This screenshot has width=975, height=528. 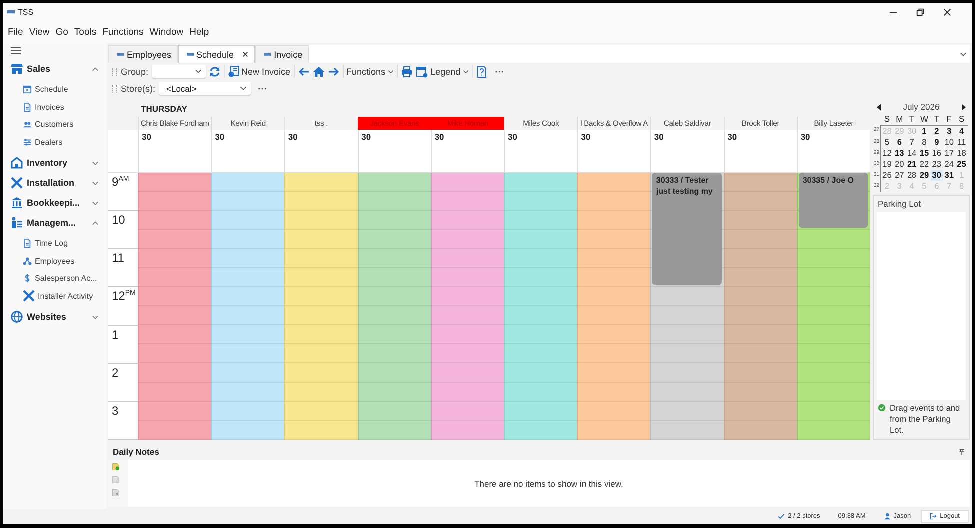 I want to click on calendar-day: 20, so click(x=899, y=164).